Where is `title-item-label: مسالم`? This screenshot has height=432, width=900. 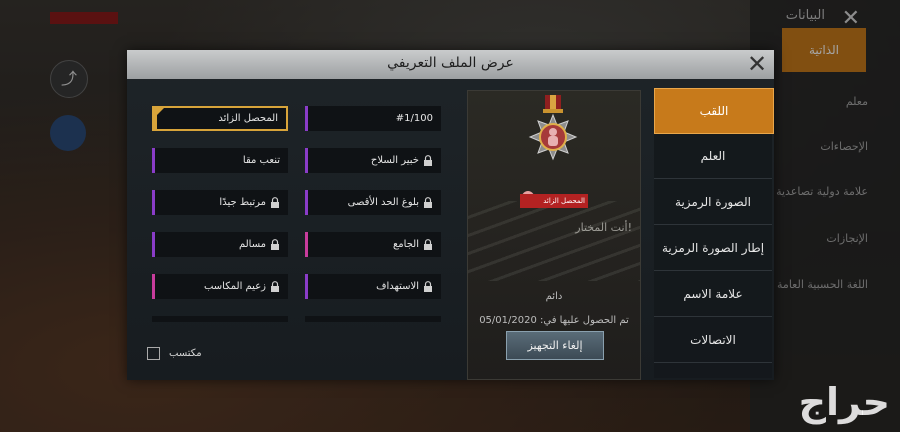
title-item-label: مسالم is located at coordinates (252, 244).